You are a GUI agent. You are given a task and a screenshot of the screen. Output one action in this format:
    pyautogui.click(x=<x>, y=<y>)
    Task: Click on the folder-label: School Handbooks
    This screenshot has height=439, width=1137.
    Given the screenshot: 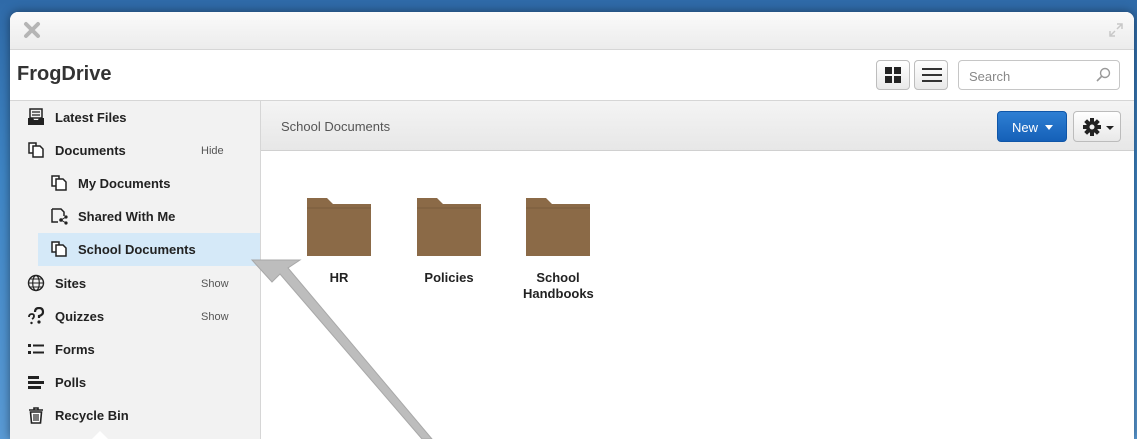 What is the action you would take?
    pyautogui.click(x=558, y=285)
    